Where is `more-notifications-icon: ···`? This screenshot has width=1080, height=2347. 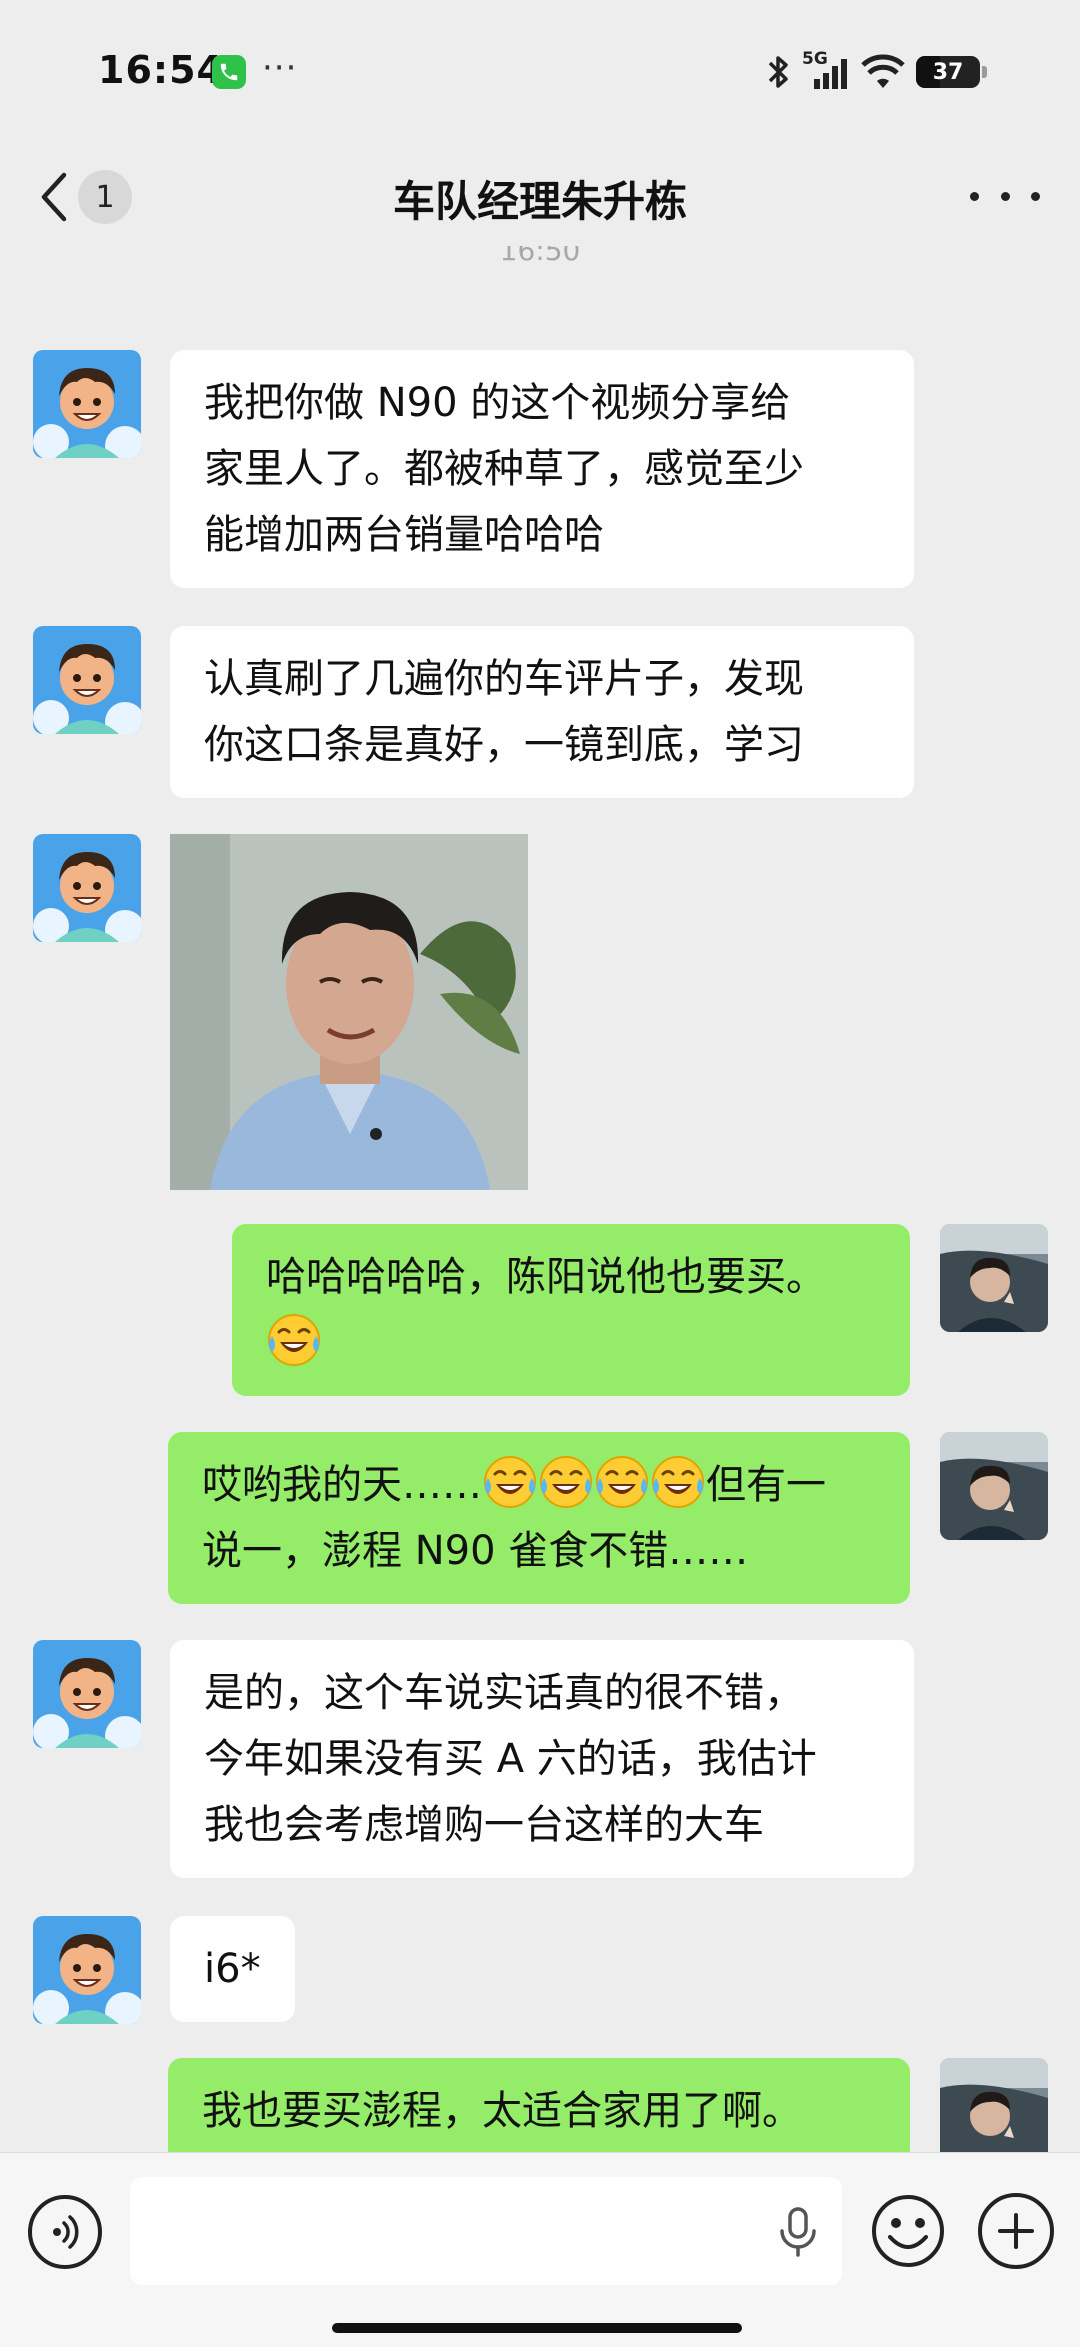 more-notifications-icon: ··· is located at coordinates (280, 68).